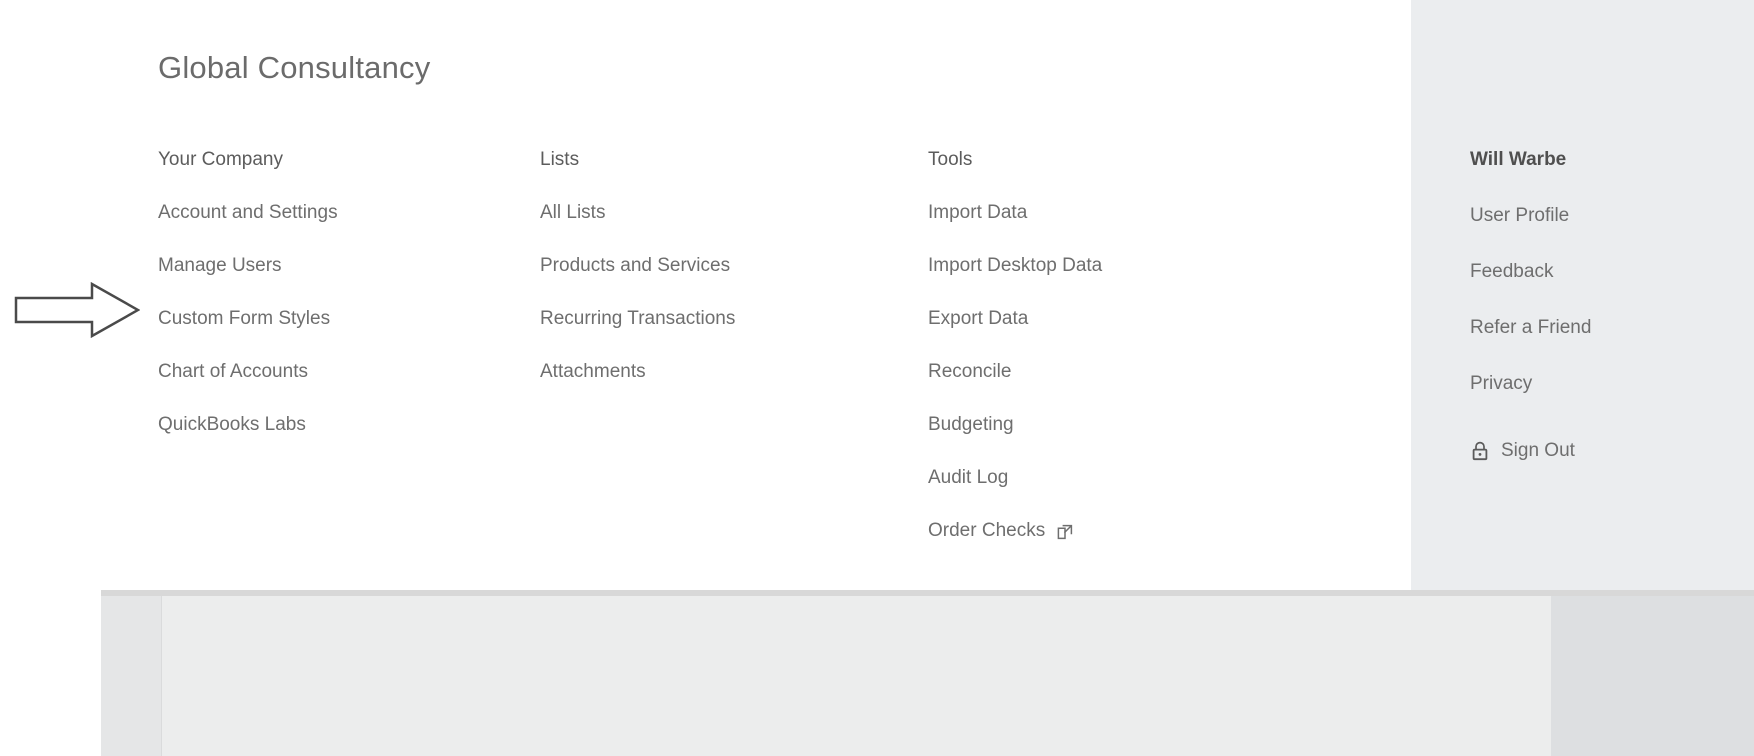 The width and height of the screenshot is (1754, 756). I want to click on menu-item-attachments: Attachments, so click(593, 372).